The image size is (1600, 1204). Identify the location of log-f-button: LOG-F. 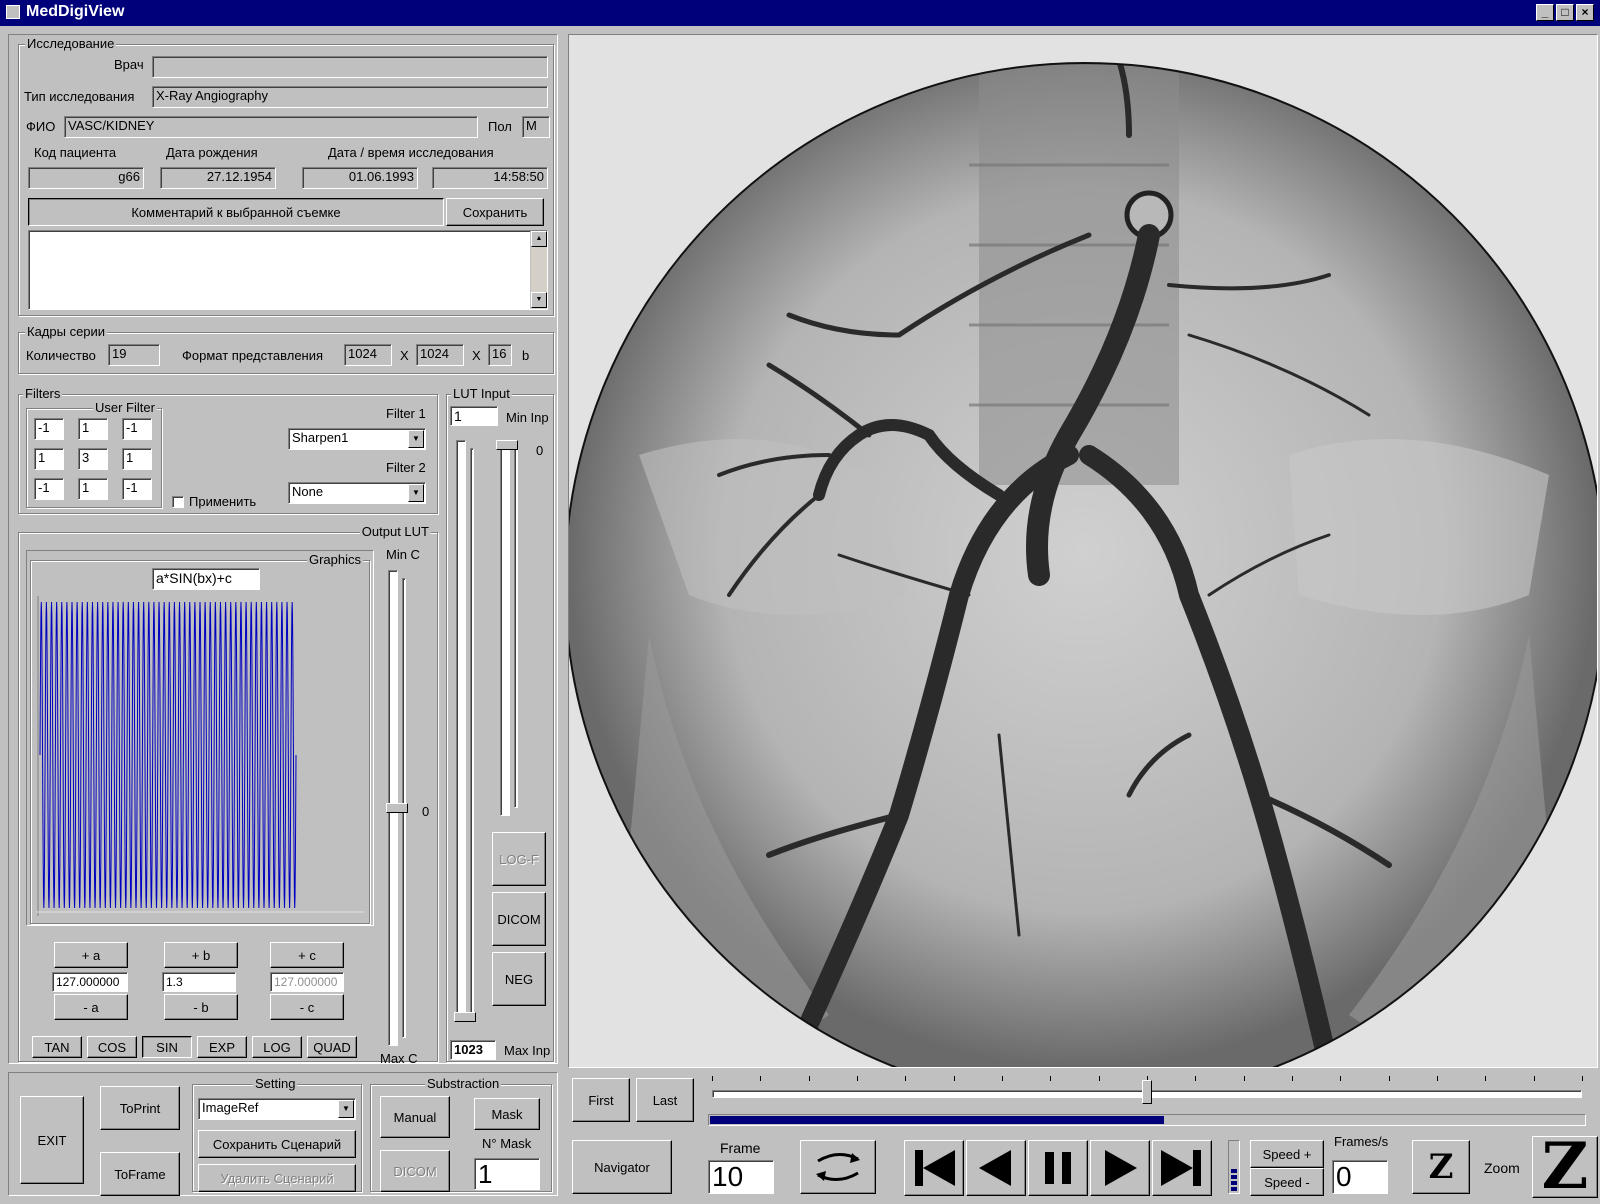
(519, 859).